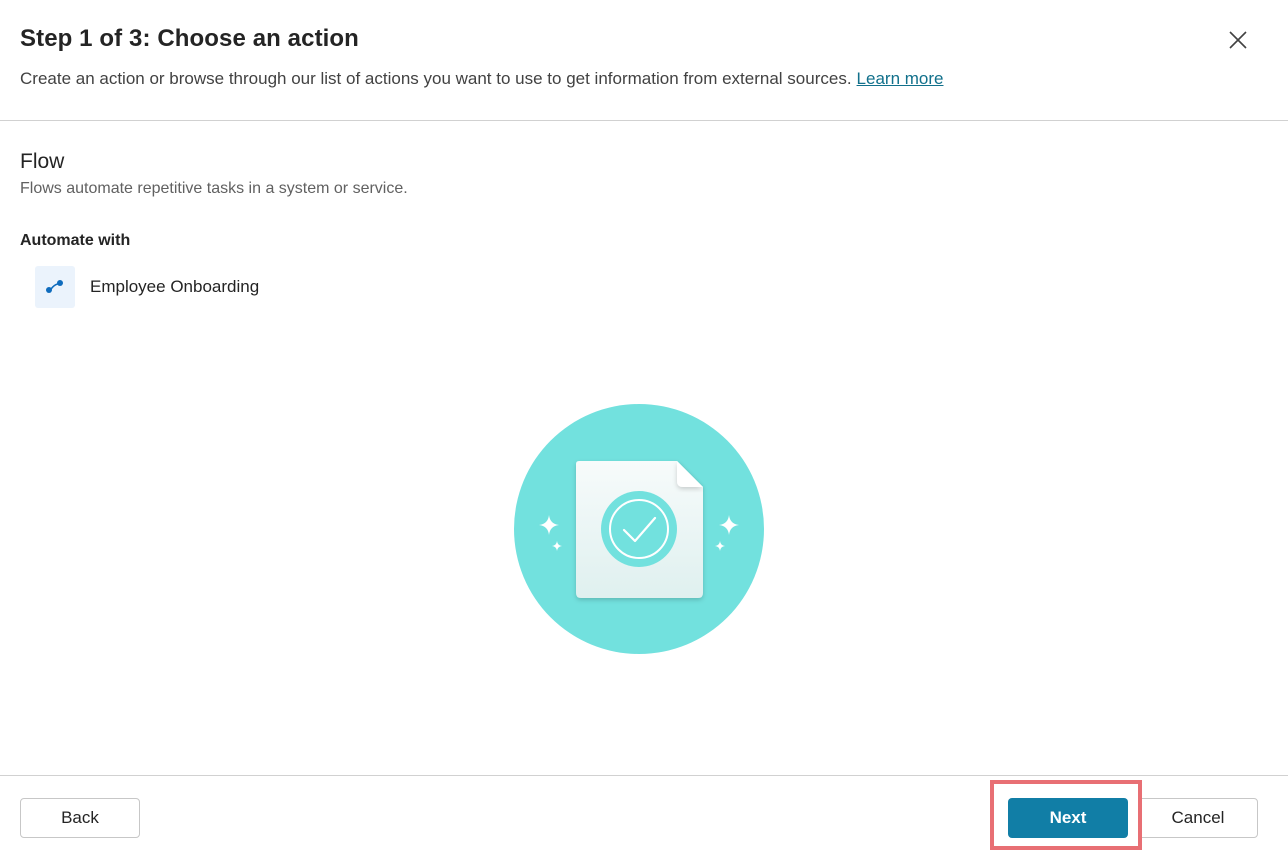  I want to click on cancel-button: Cancel, so click(1198, 818).